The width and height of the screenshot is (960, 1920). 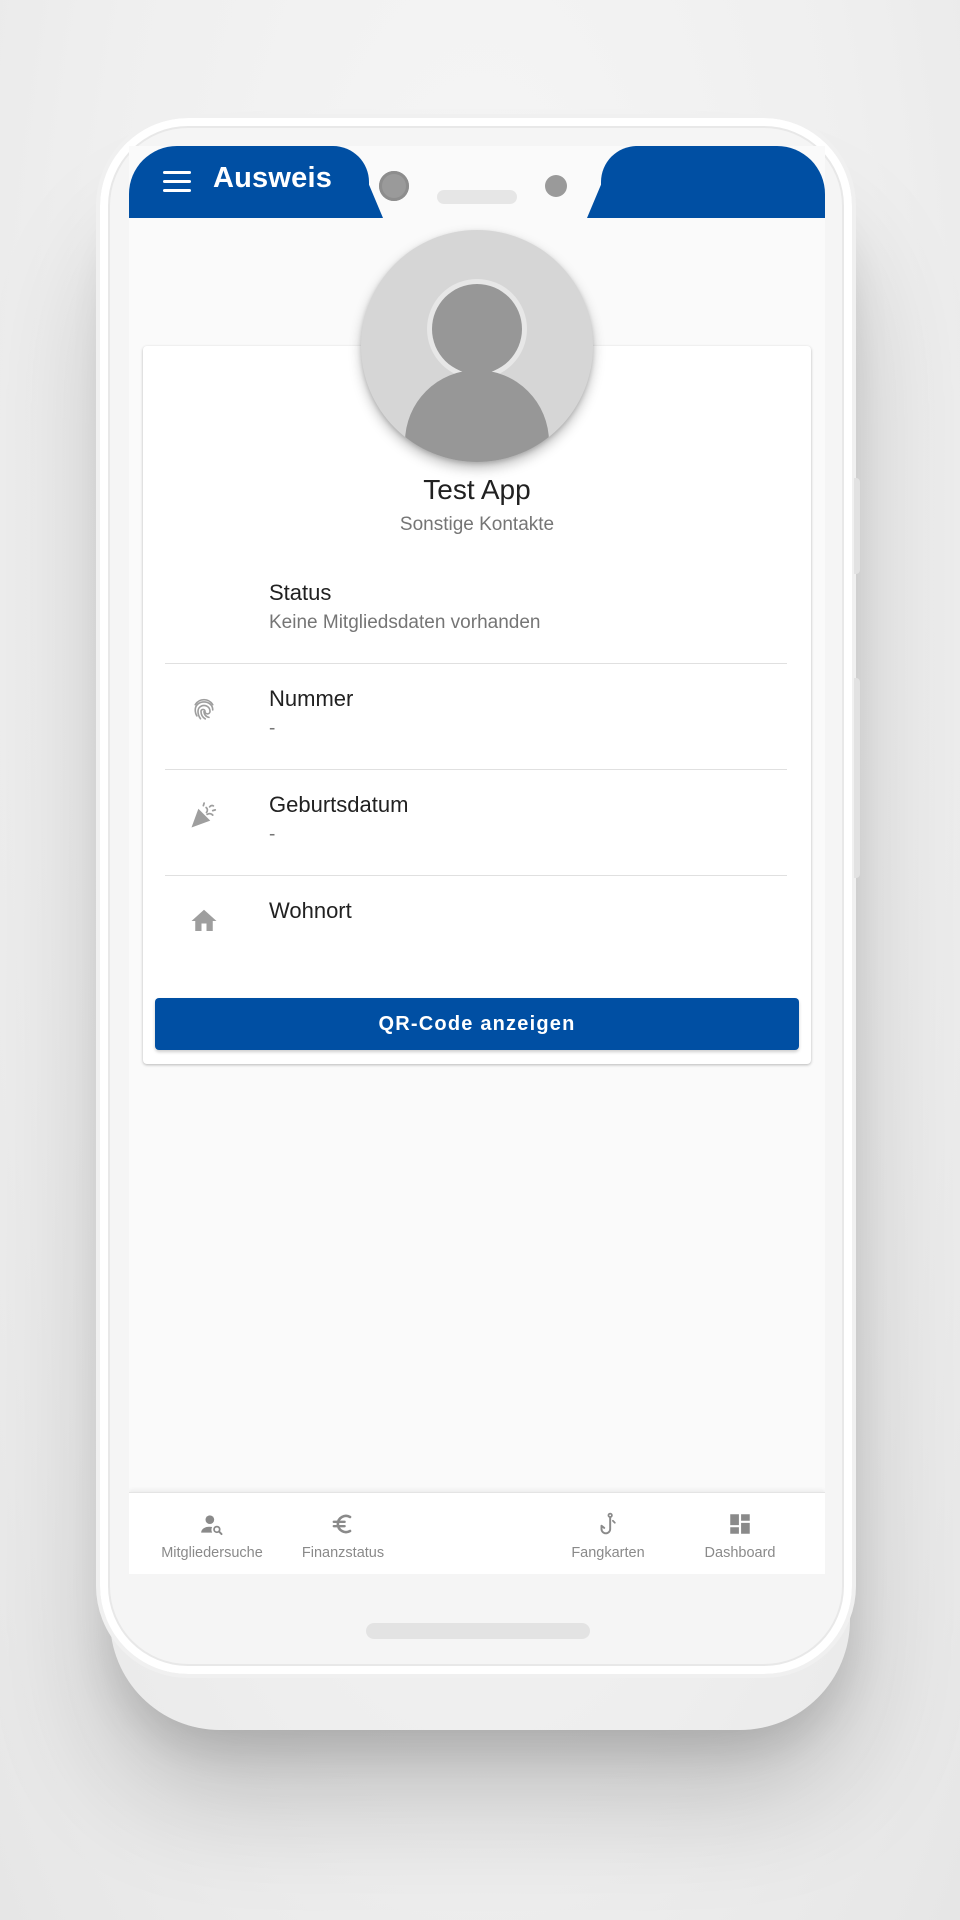 I want to click on person-search-icon, so click(x=212, y=1525).